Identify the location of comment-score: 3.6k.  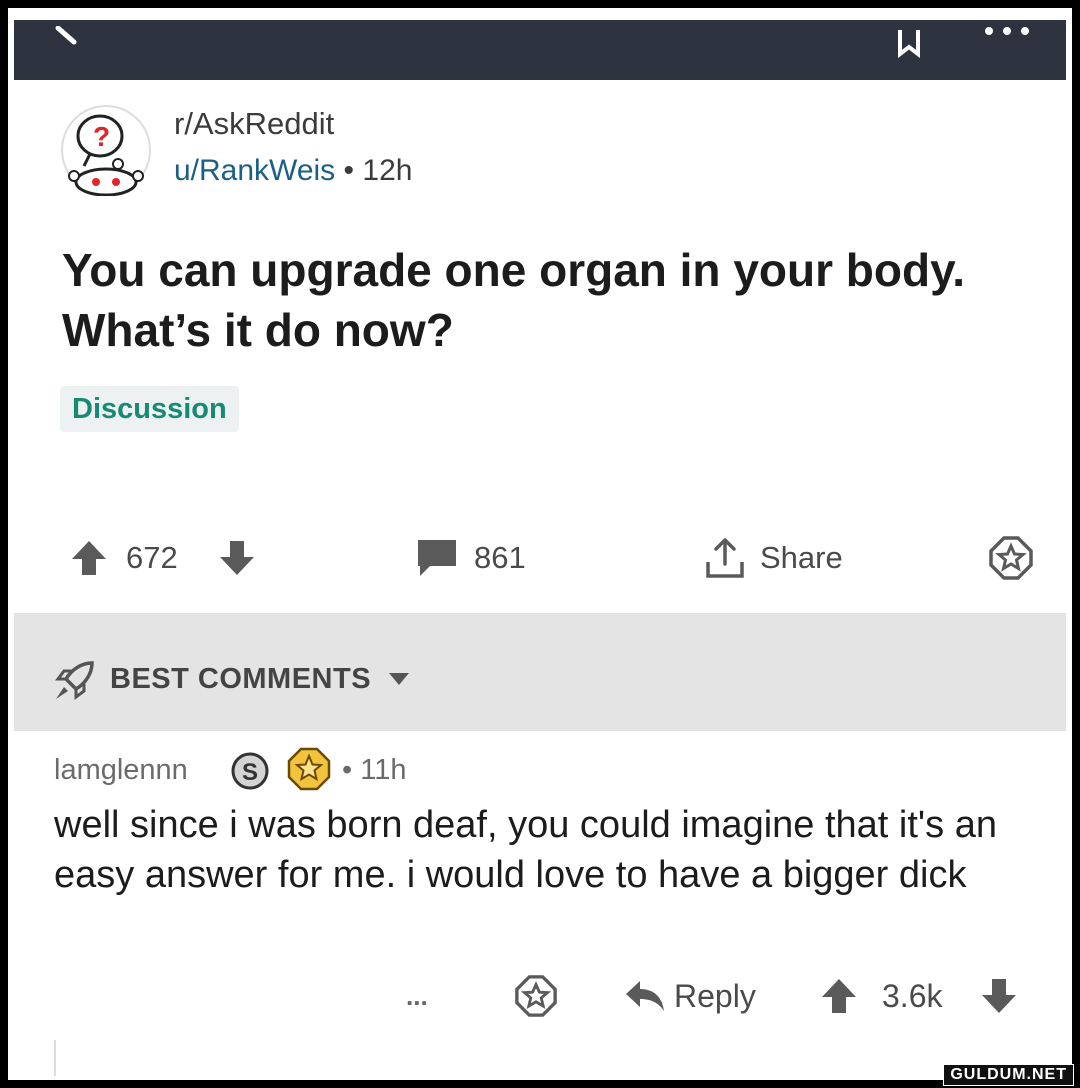
(912, 995).